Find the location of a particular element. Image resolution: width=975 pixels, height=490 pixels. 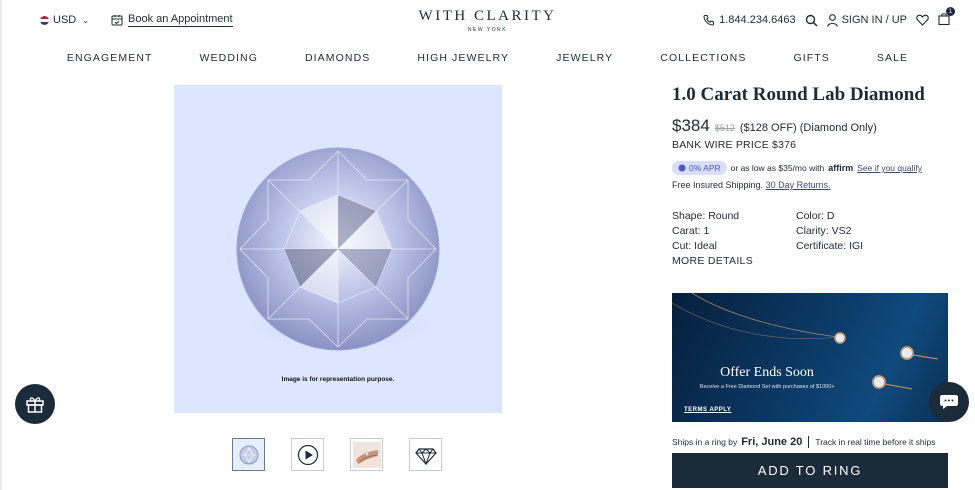

more-details-link: MORE DETAILS is located at coordinates (814, 261).